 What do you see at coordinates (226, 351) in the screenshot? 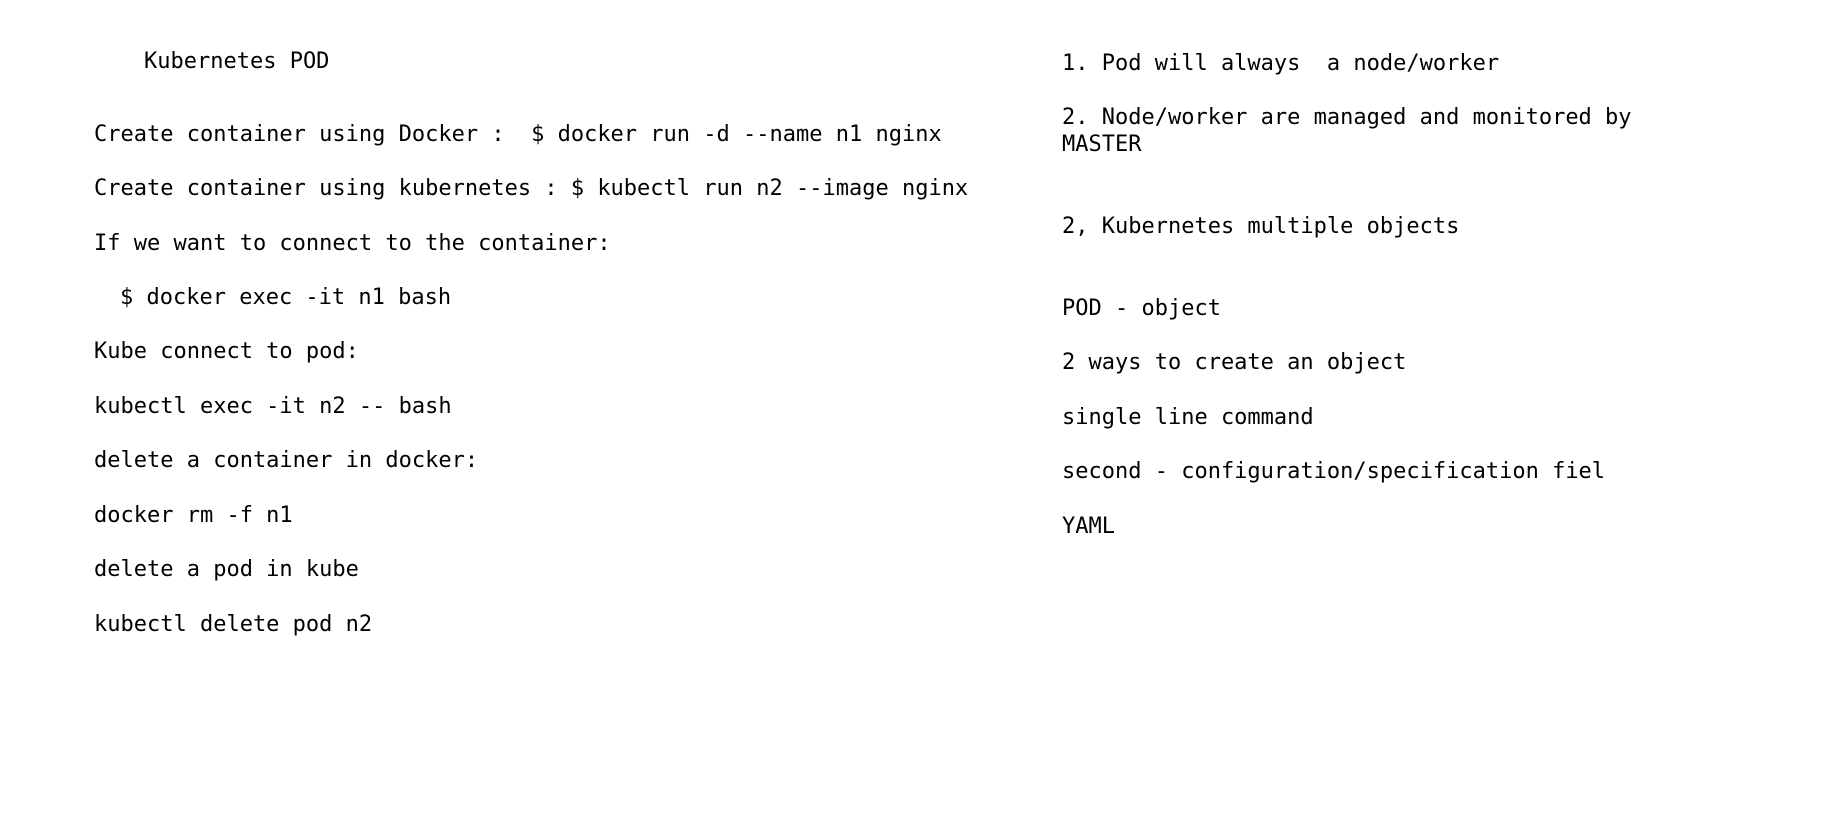
I see `note-line: Kube connect to pod:` at bounding box center [226, 351].